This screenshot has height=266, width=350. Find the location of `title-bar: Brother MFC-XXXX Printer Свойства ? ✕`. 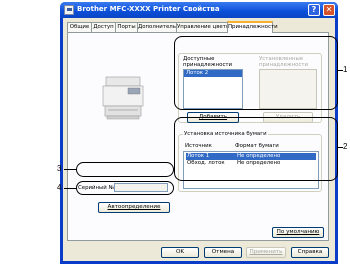

title-bar: Brother MFC-XXXX Printer Свойства ? ✕ is located at coordinates (199, 10).